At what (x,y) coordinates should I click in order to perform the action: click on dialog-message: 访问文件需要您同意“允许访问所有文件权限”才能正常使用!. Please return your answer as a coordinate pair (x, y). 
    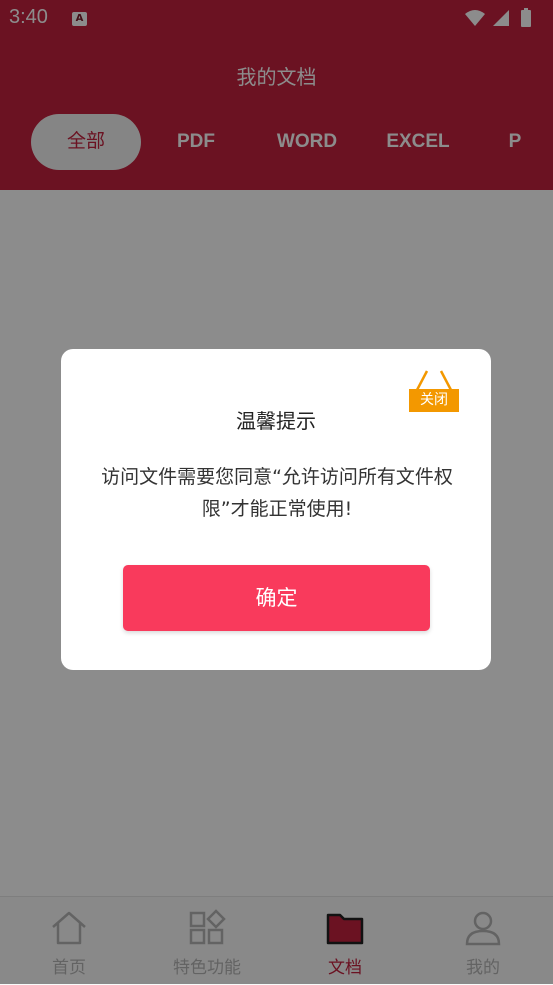
    Looking at the image, I should click on (277, 493).